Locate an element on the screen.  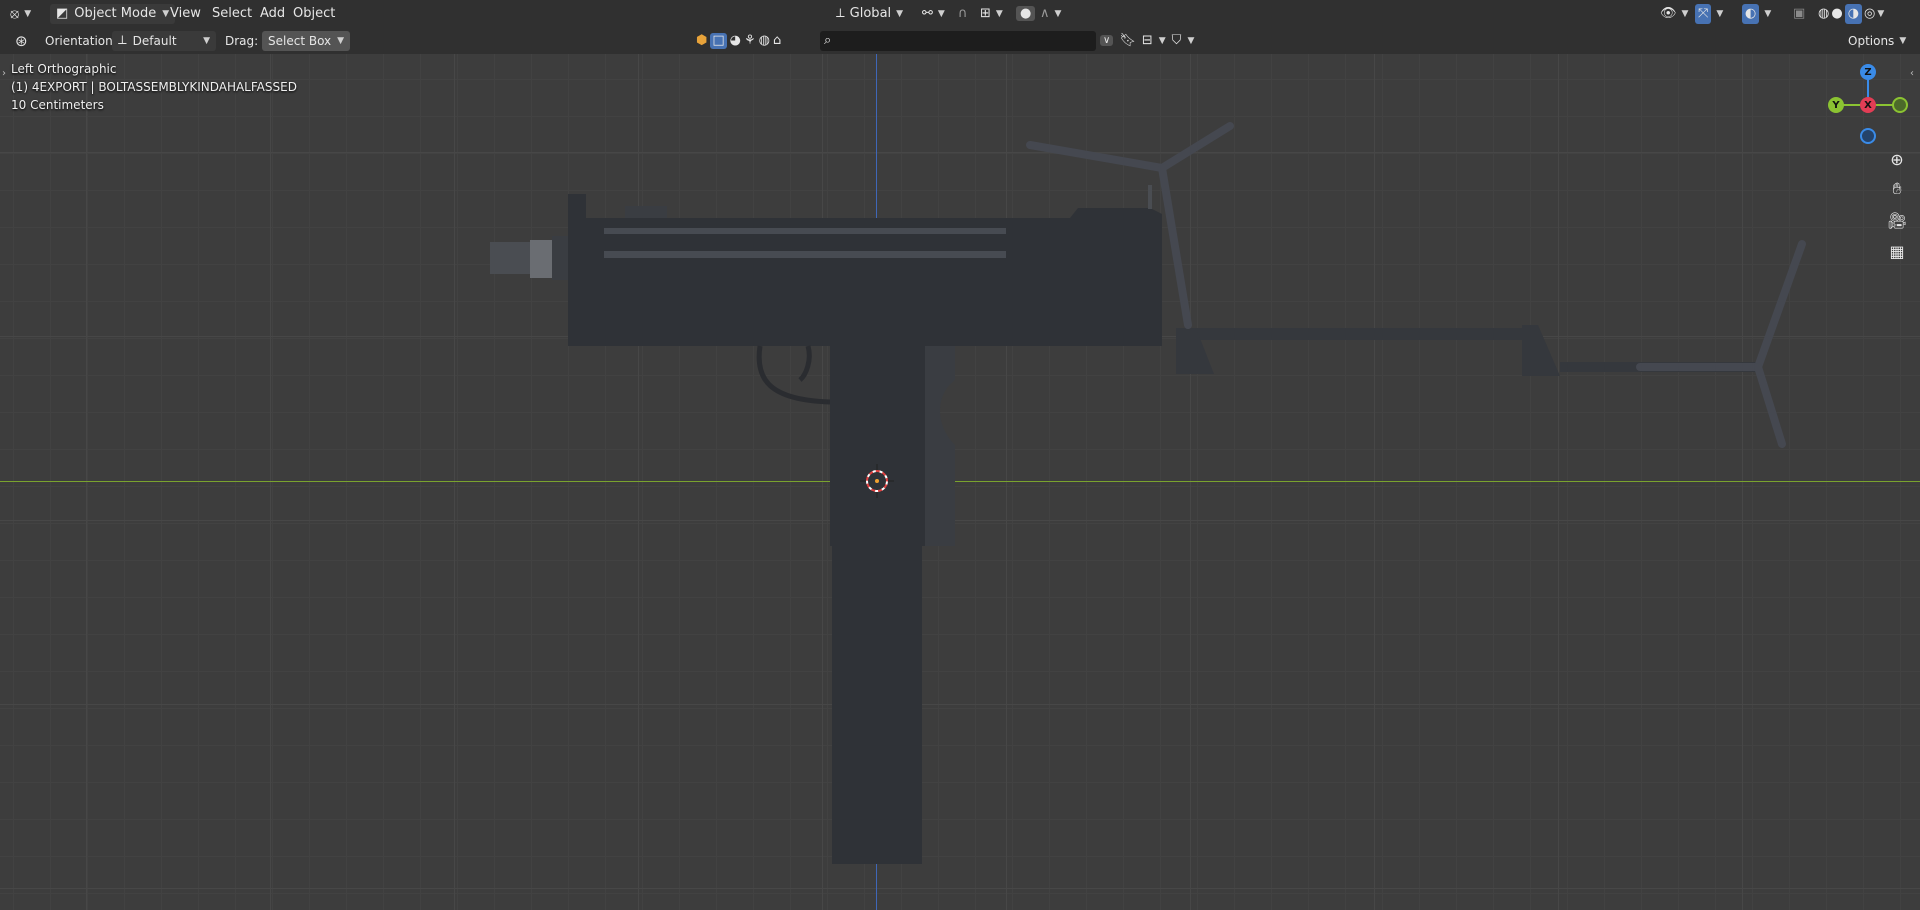
sidebar-toggle-icon: ‹ is located at coordinates (1912, 73).